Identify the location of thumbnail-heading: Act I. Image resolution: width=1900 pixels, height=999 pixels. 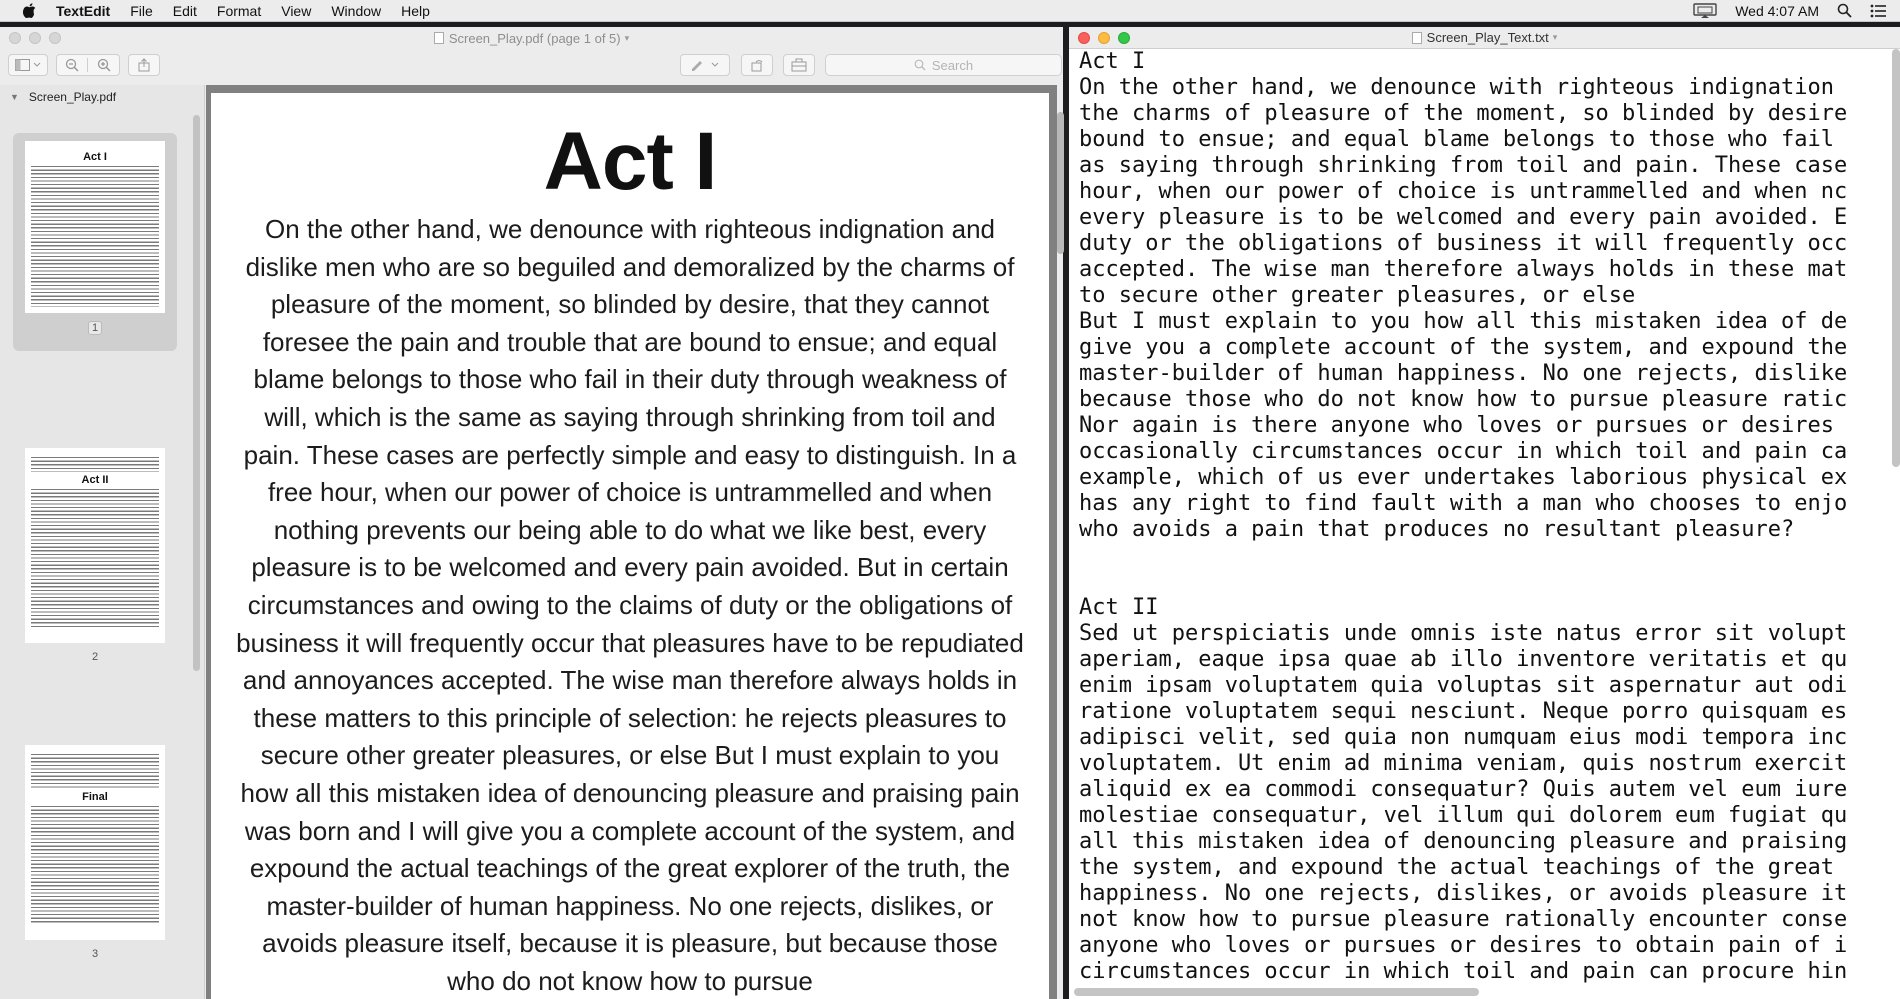
(95, 157).